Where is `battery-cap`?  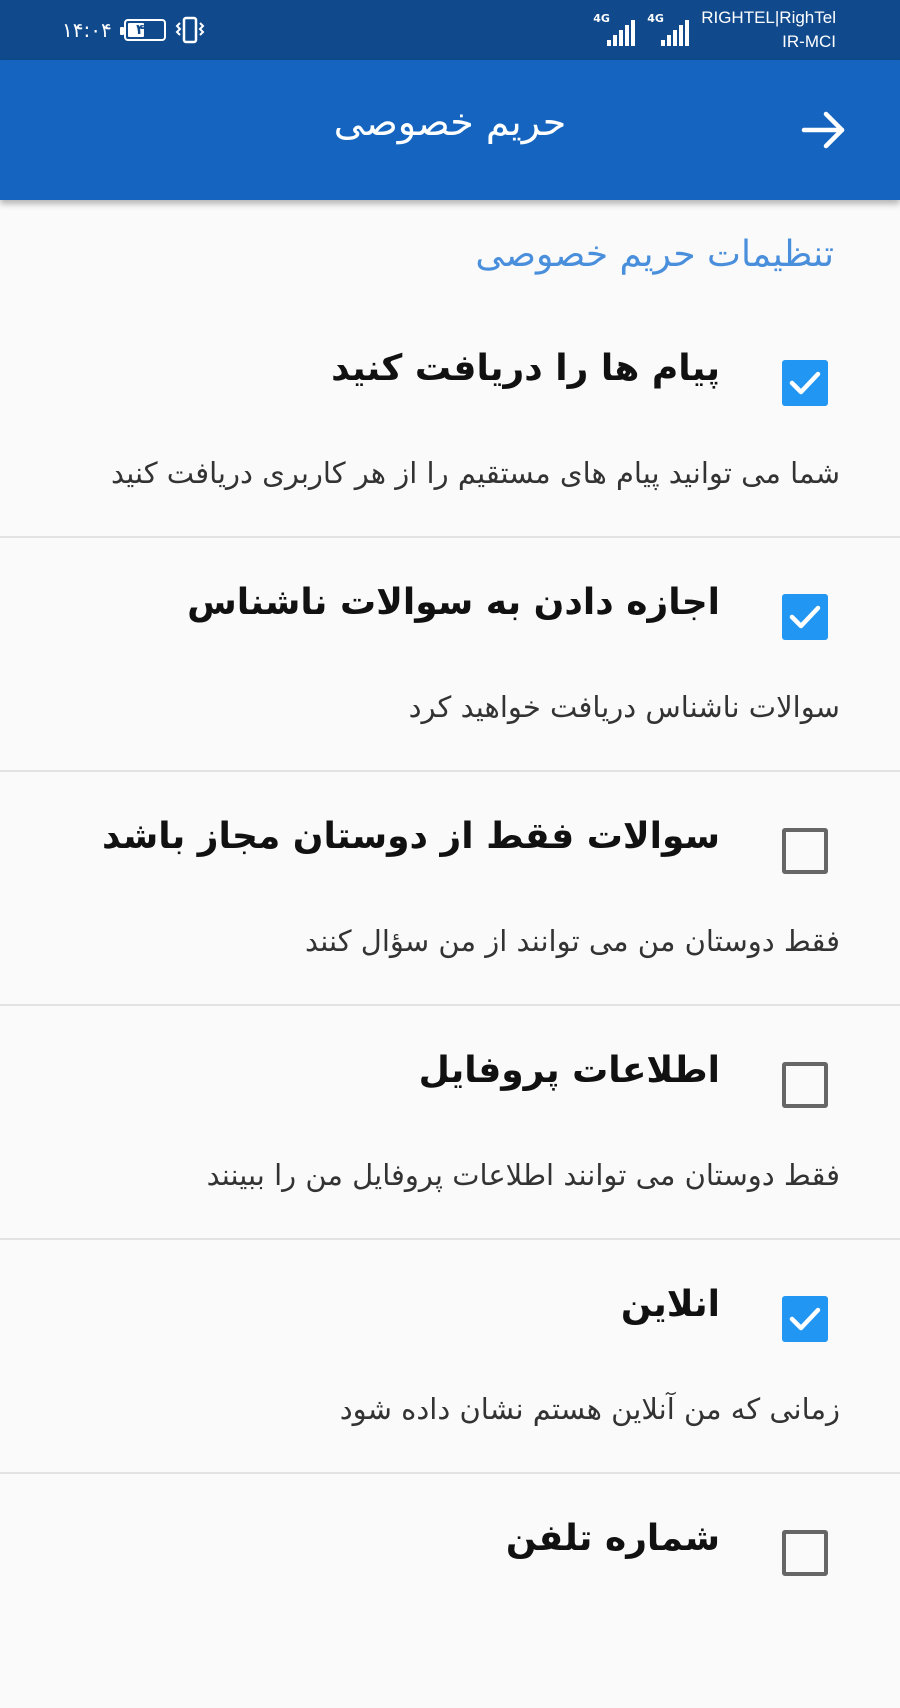 battery-cap is located at coordinates (121, 31).